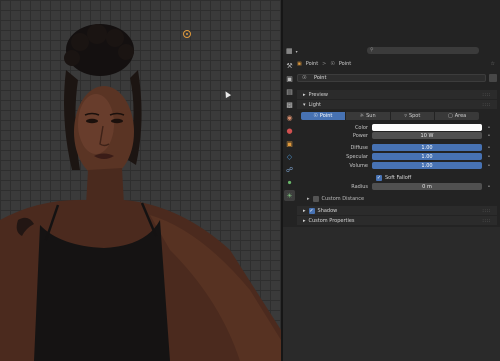 Image resolution: width=500 pixels, height=361 pixels. I want to click on soft-falloff-label: Soft Falloff, so click(398, 177).